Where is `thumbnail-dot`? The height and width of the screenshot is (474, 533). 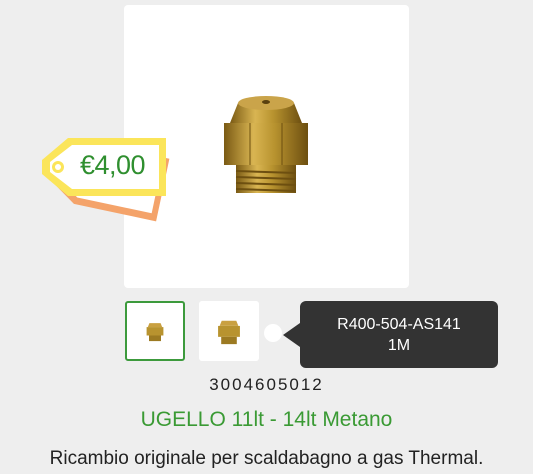
thumbnail-dot is located at coordinates (273, 333).